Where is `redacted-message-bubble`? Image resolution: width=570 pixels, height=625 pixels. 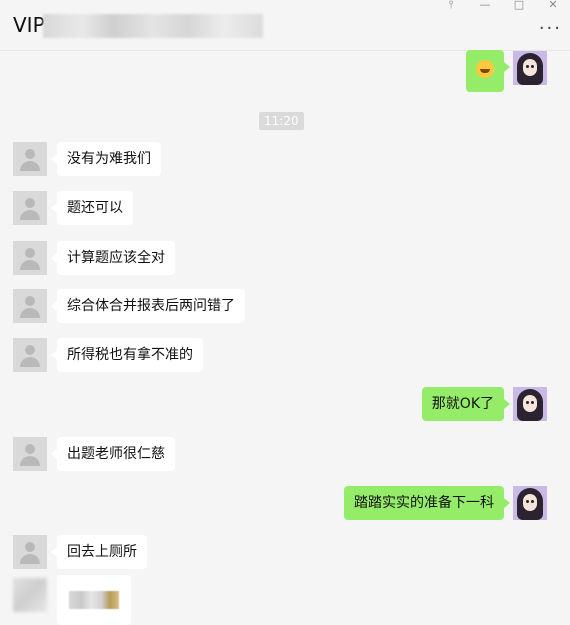
redacted-message-bubble is located at coordinates (94, 600).